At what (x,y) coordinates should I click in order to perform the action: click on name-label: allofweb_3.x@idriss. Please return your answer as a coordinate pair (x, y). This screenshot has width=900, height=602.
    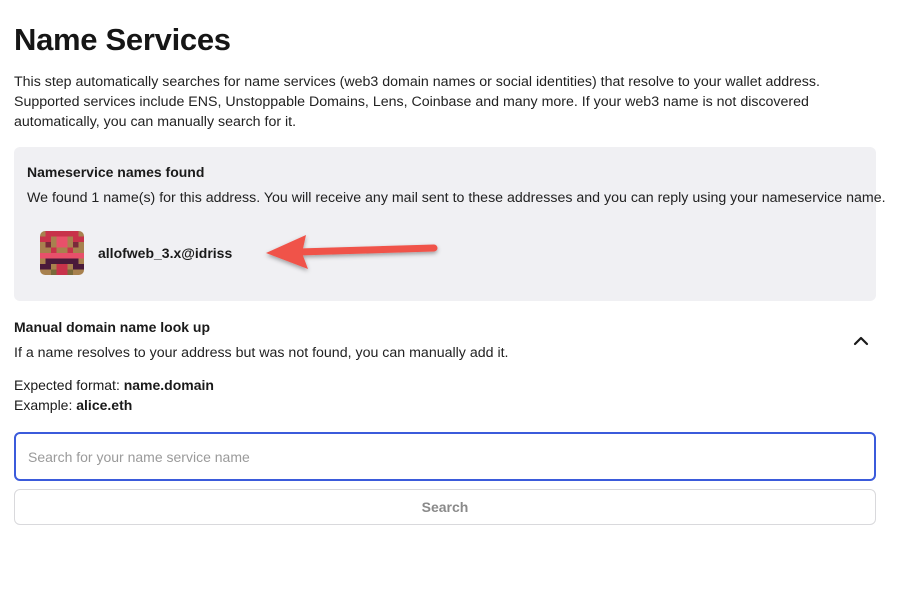
    Looking at the image, I should click on (165, 253).